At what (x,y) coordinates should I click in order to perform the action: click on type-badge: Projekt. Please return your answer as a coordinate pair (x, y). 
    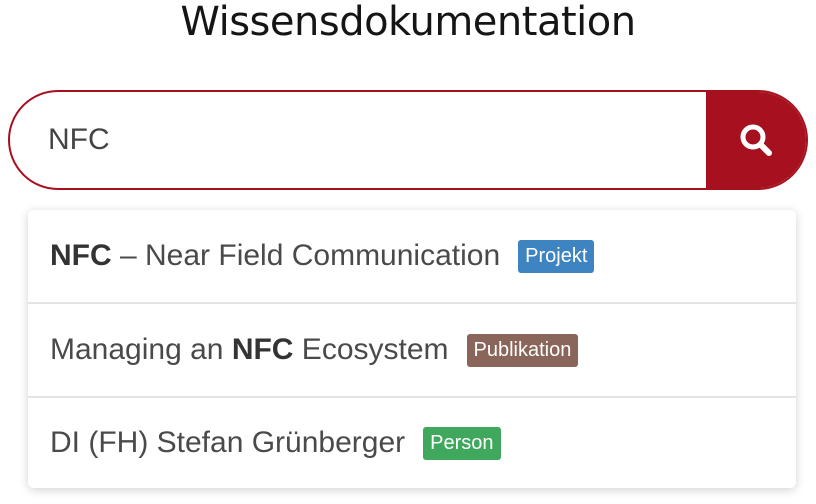
    Looking at the image, I should click on (556, 256).